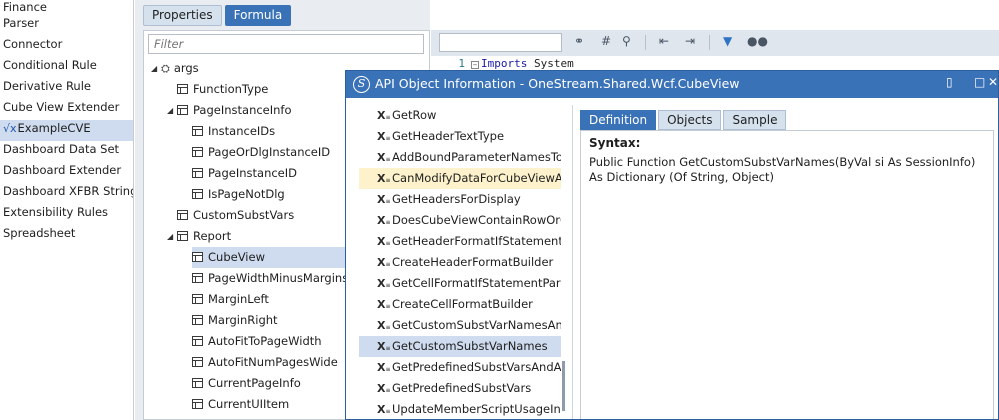 The image size is (999, 420). I want to click on nav-item-label: Parser, so click(21, 23).